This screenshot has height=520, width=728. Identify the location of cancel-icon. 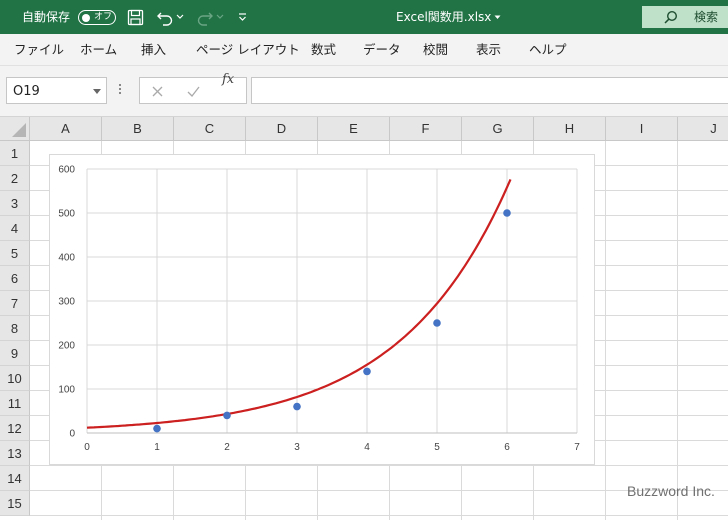
(157, 91).